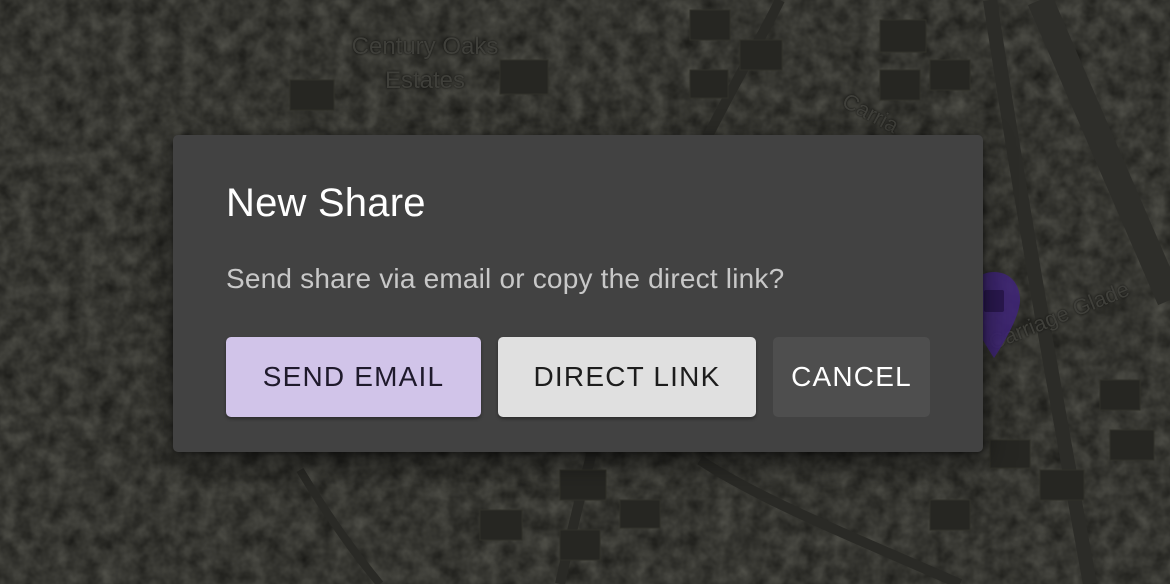 This screenshot has width=1170, height=584. I want to click on send-email-button: SEND EMAIL, so click(353, 377).